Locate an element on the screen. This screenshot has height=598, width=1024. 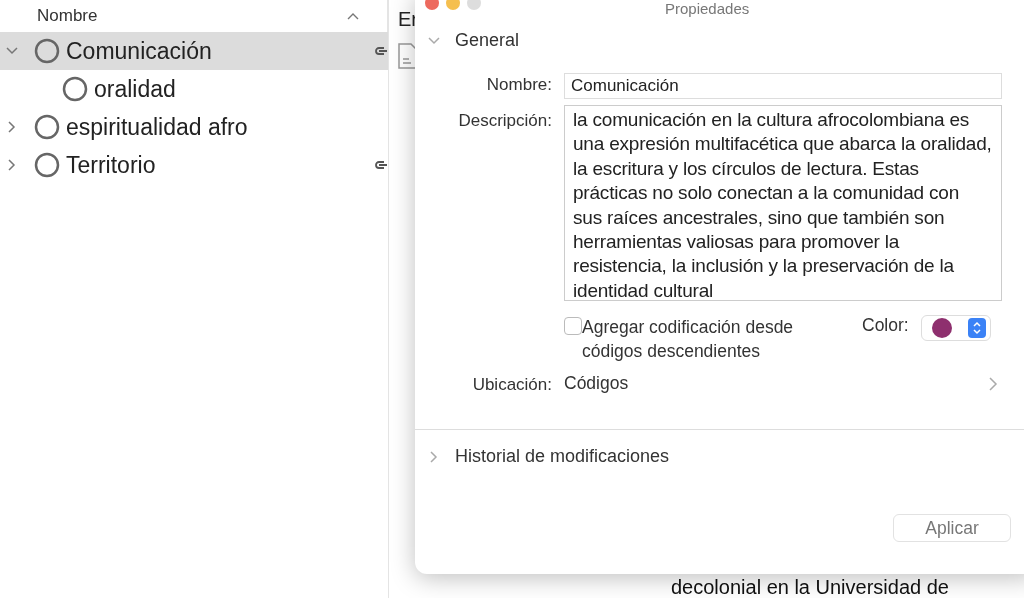
field-label: Descripción: is located at coordinates (504, 120).